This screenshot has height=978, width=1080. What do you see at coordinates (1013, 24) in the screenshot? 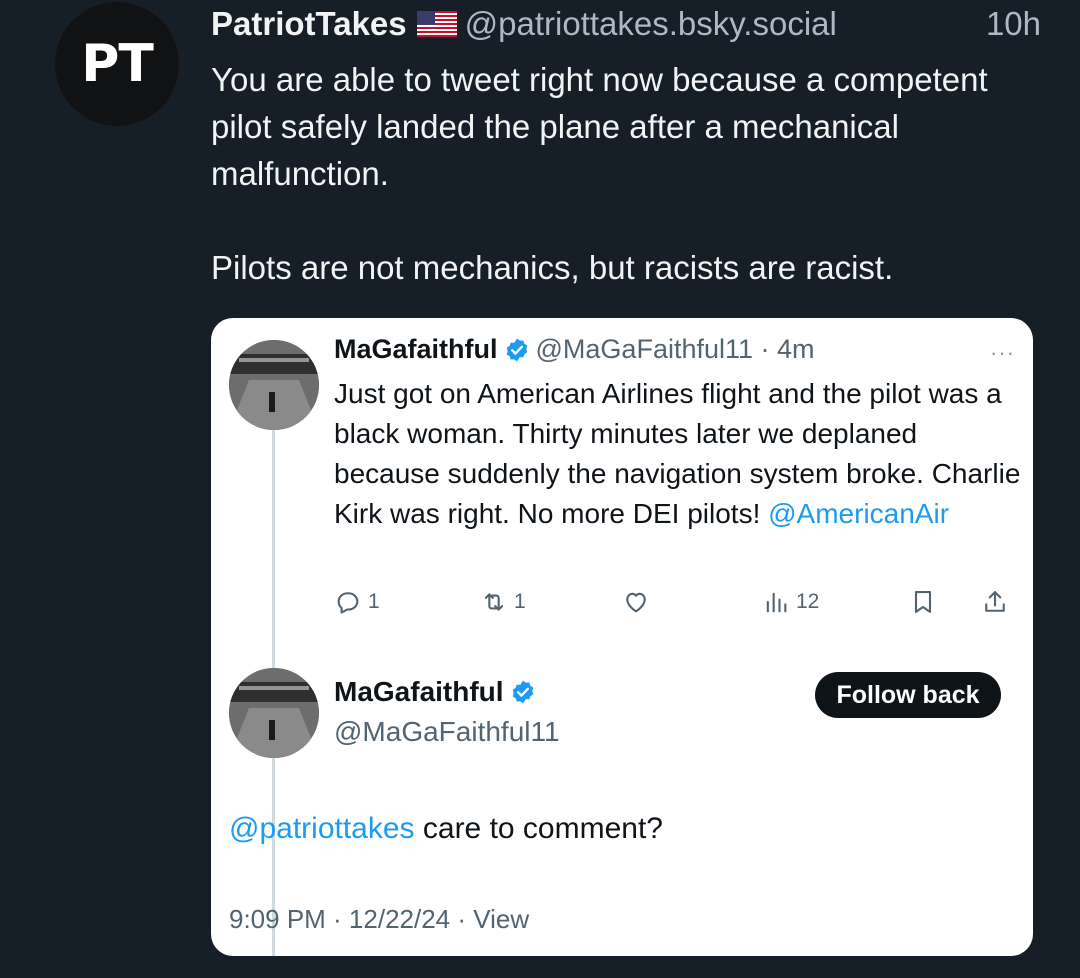
I see `post-time: 10h` at bounding box center [1013, 24].